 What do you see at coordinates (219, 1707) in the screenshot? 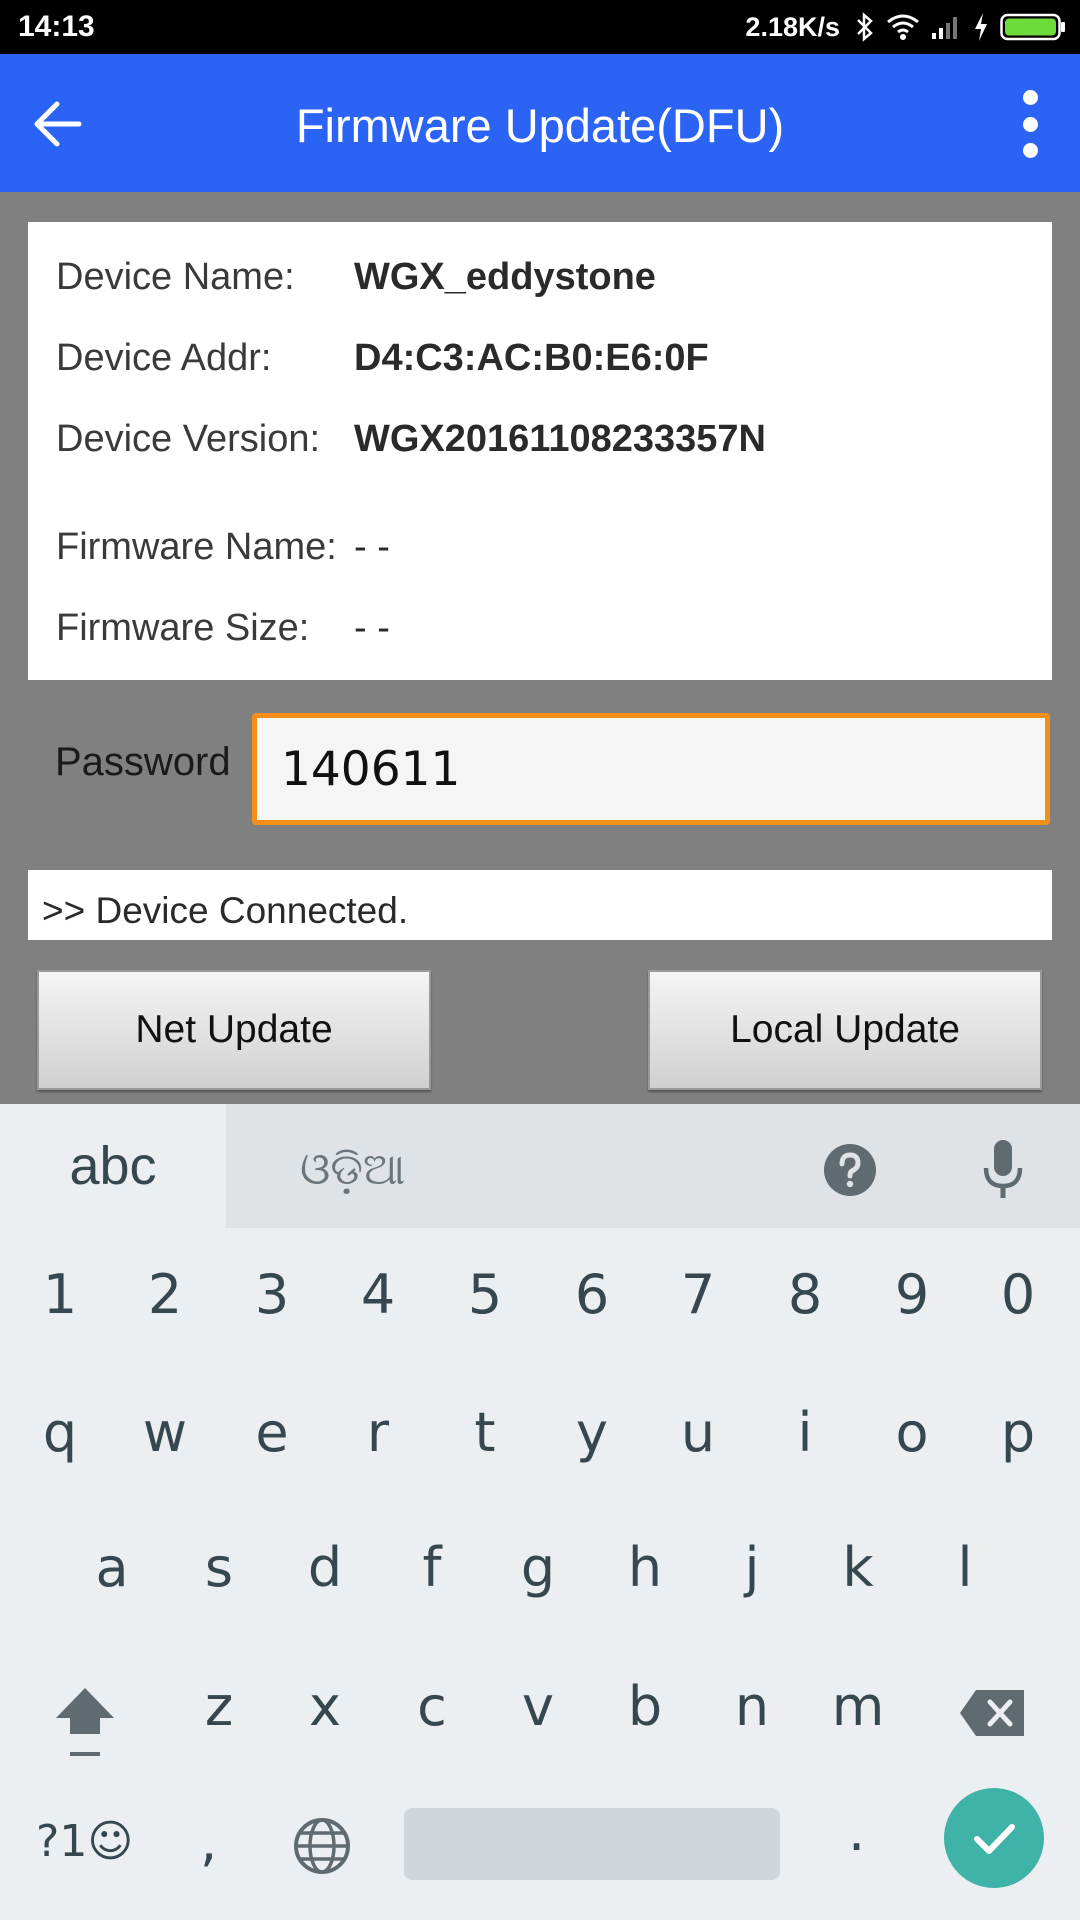
I see `key-z: z` at bounding box center [219, 1707].